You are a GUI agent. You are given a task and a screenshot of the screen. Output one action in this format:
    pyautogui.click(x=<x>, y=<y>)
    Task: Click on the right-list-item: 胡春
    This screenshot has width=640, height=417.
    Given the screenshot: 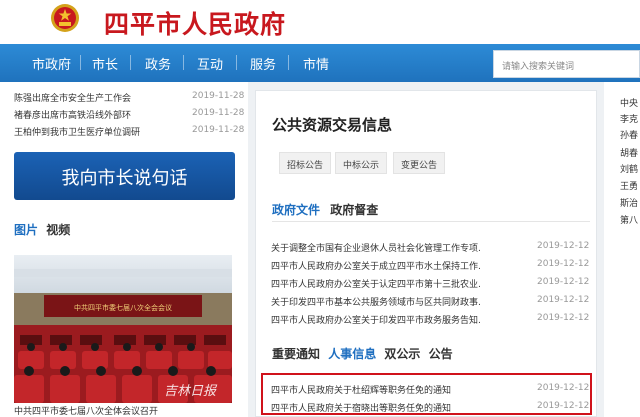 What is the action you would take?
    pyautogui.click(x=629, y=152)
    